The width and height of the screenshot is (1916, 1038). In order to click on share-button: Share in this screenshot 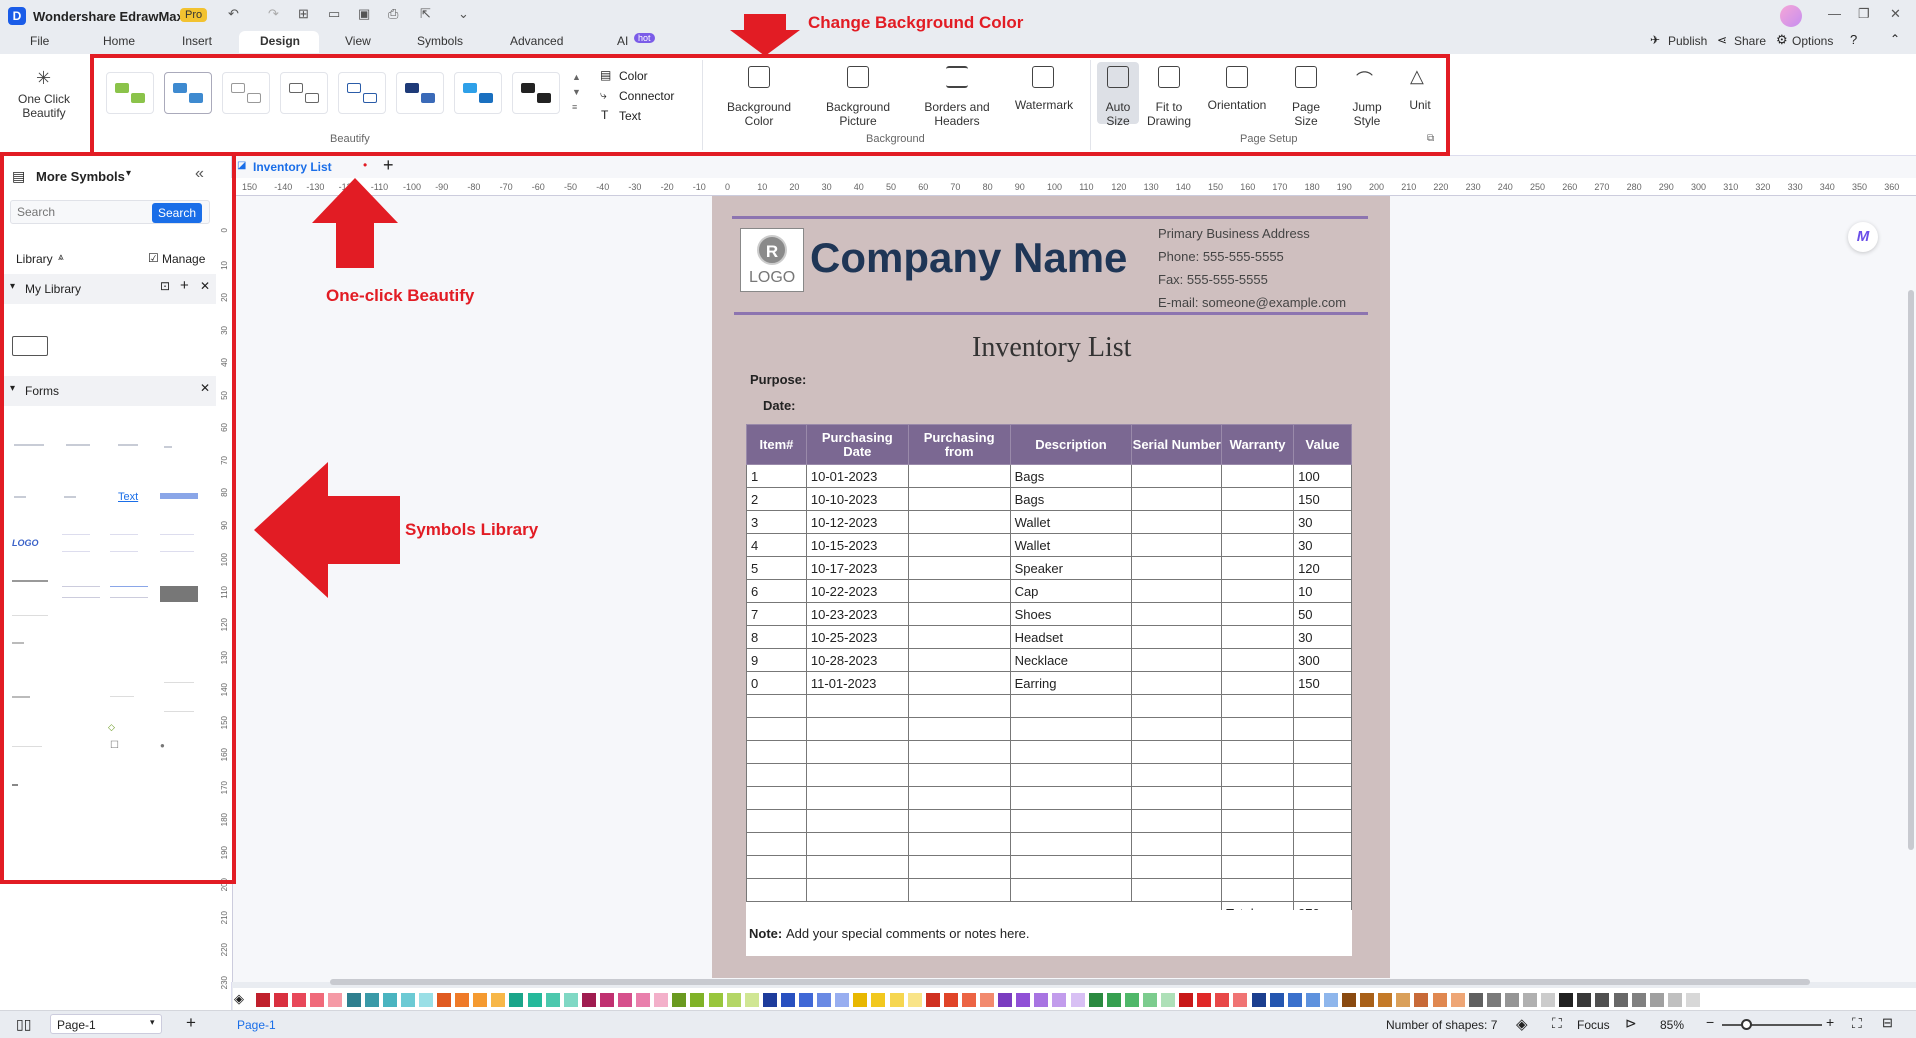, I will do `click(1750, 41)`.